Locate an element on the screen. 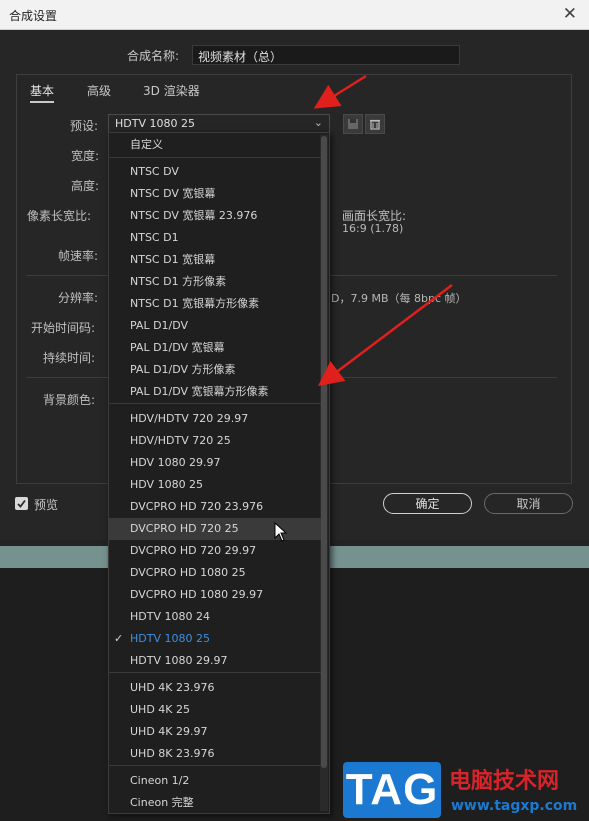 The image size is (589, 821). dropdown-item: NTSC DV 宽银幕 23.976 is located at coordinates (215, 216).